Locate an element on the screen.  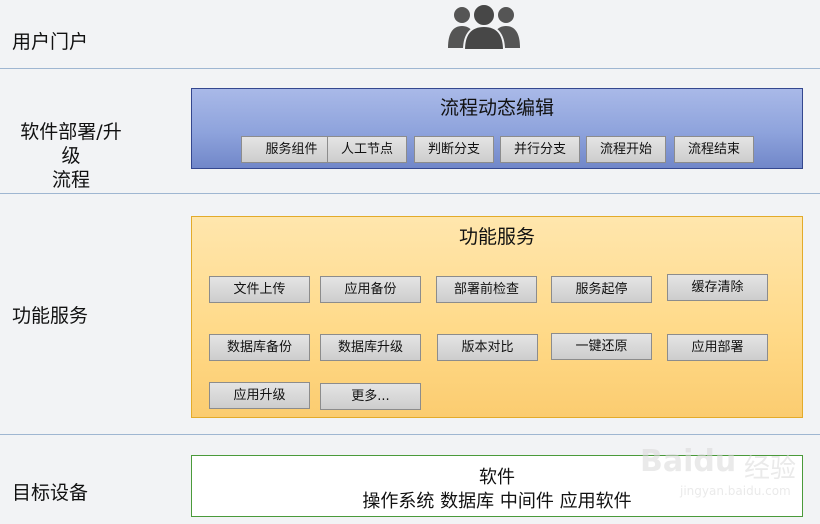
function-item-8: 版本对比 is located at coordinates (487, 347).